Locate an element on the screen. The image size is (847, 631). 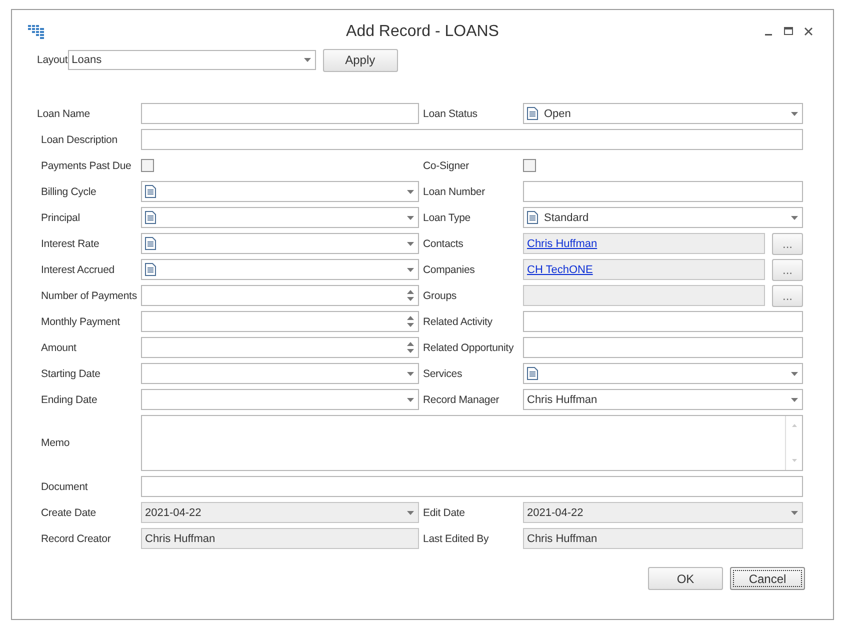
field-label: Number of Payments is located at coordinates (89, 296).